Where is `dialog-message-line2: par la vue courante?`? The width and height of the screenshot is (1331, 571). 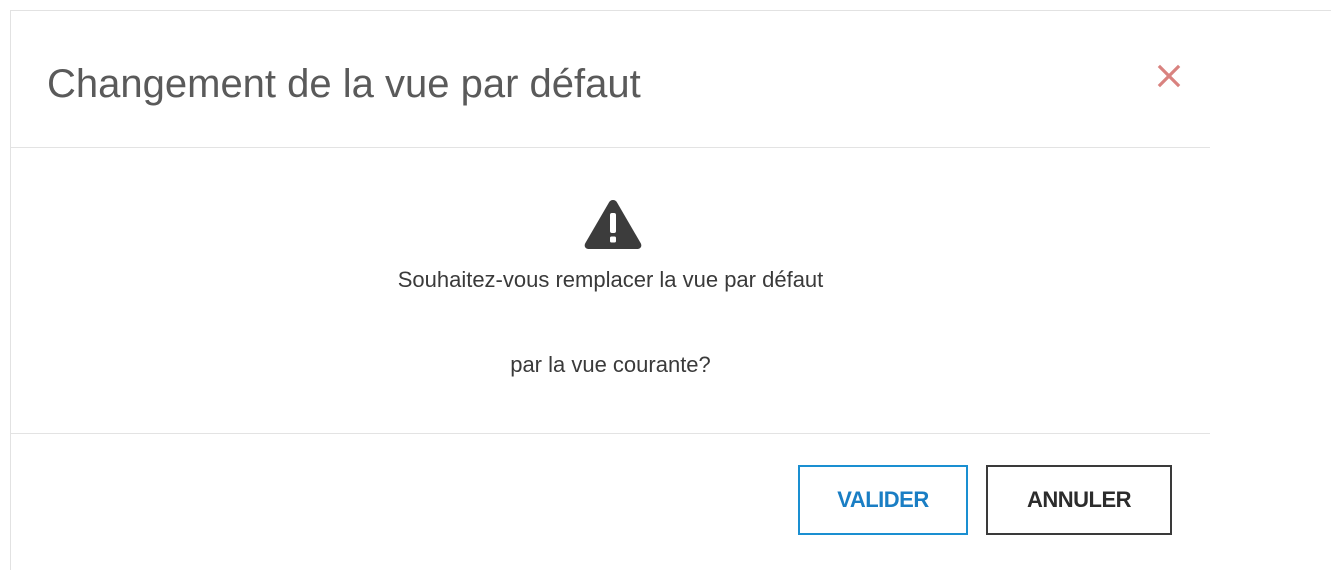
dialog-message-line2: par la vue courante? is located at coordinates (610, 364).